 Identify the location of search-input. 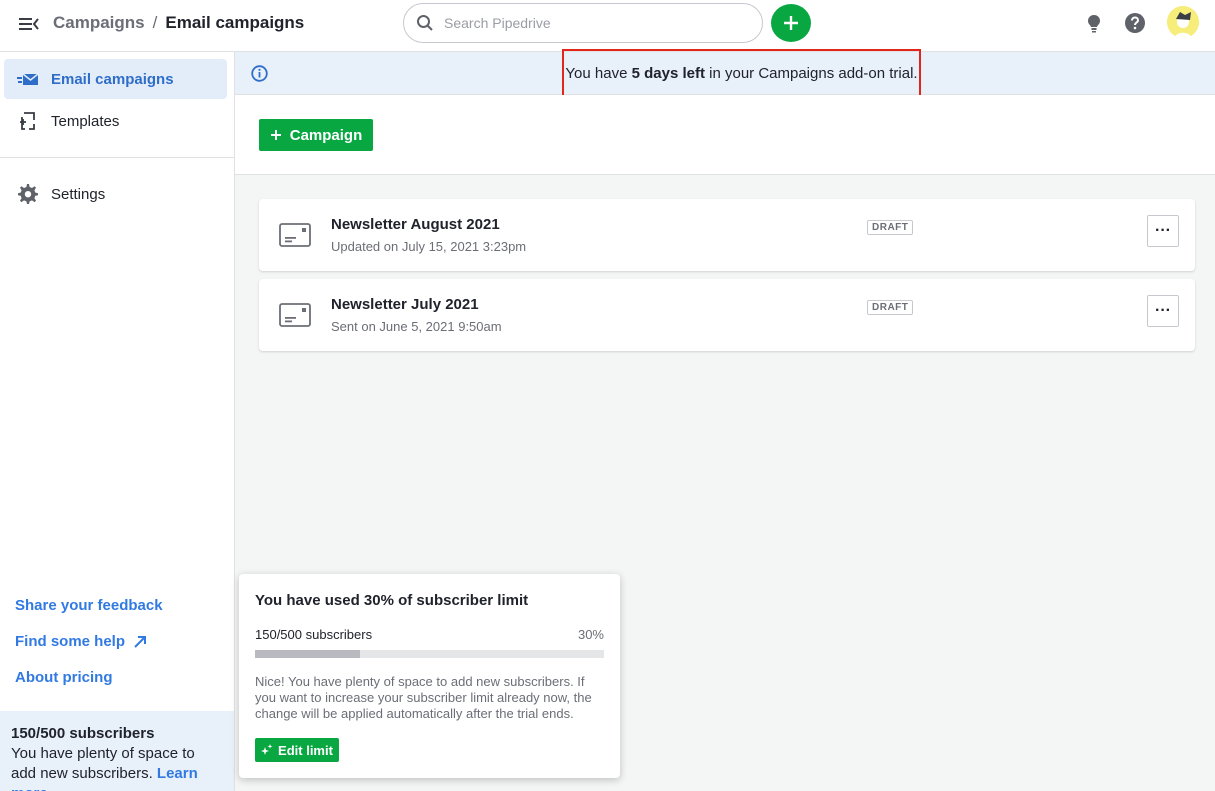
(594, 23).